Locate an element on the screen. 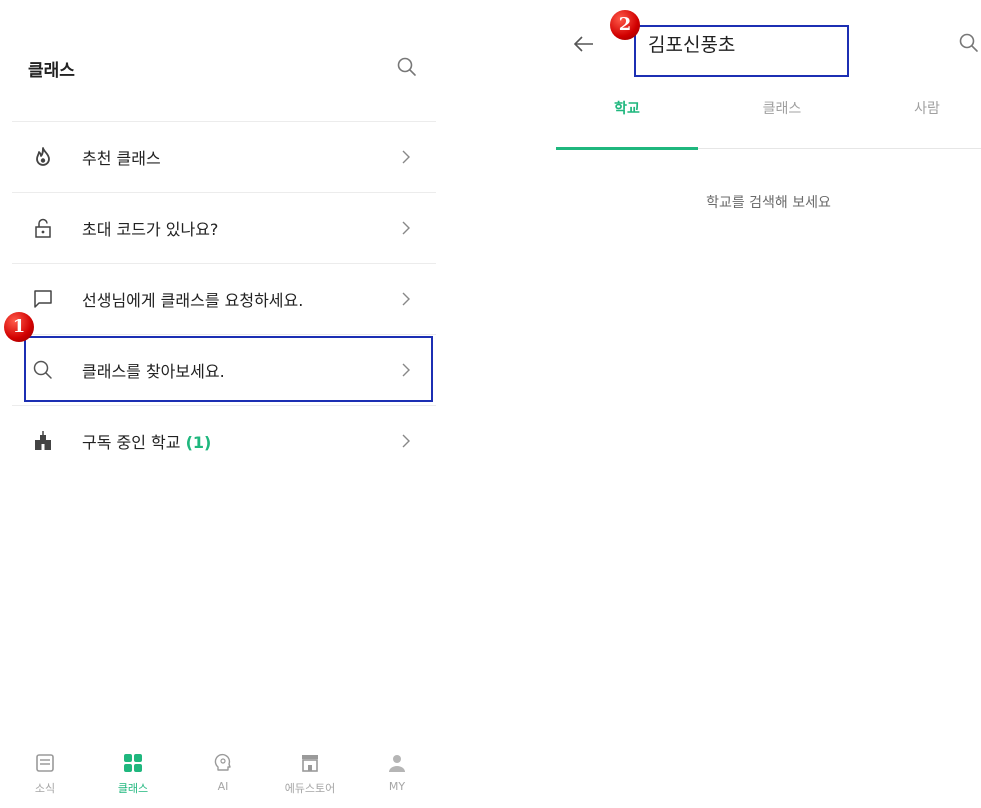 The width and height of the screenshot is (981, 808). chat-icon is located at coordinates (43, 299).